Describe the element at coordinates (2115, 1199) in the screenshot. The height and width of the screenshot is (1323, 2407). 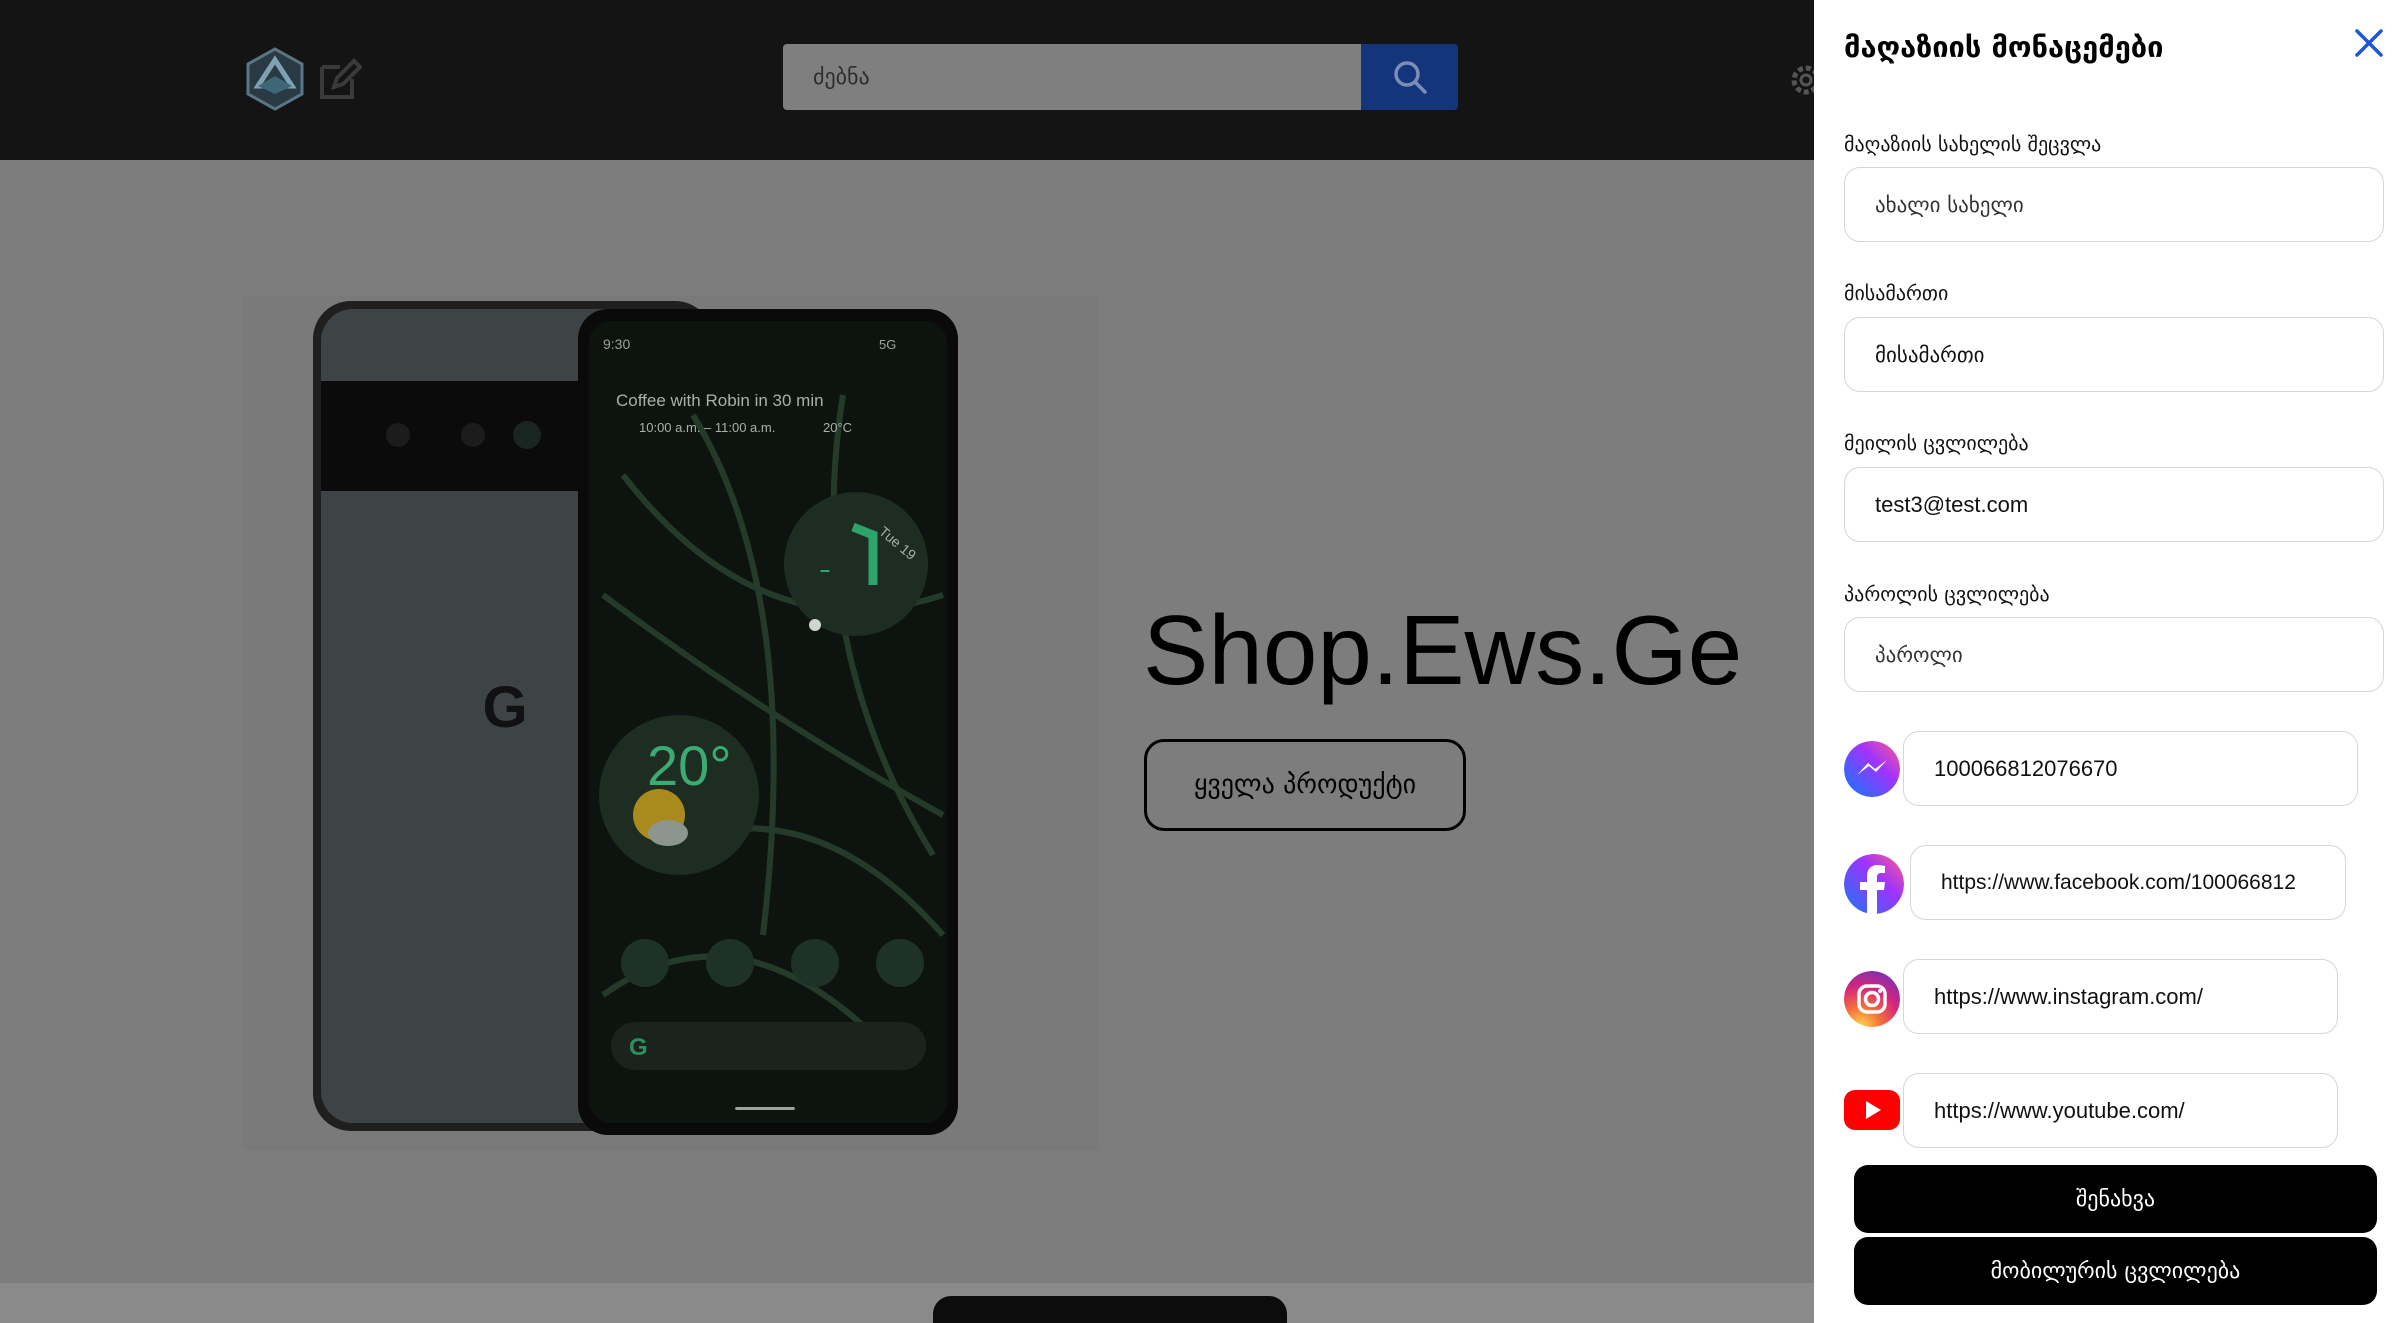
I see `save-button: შენახვა` at that location.